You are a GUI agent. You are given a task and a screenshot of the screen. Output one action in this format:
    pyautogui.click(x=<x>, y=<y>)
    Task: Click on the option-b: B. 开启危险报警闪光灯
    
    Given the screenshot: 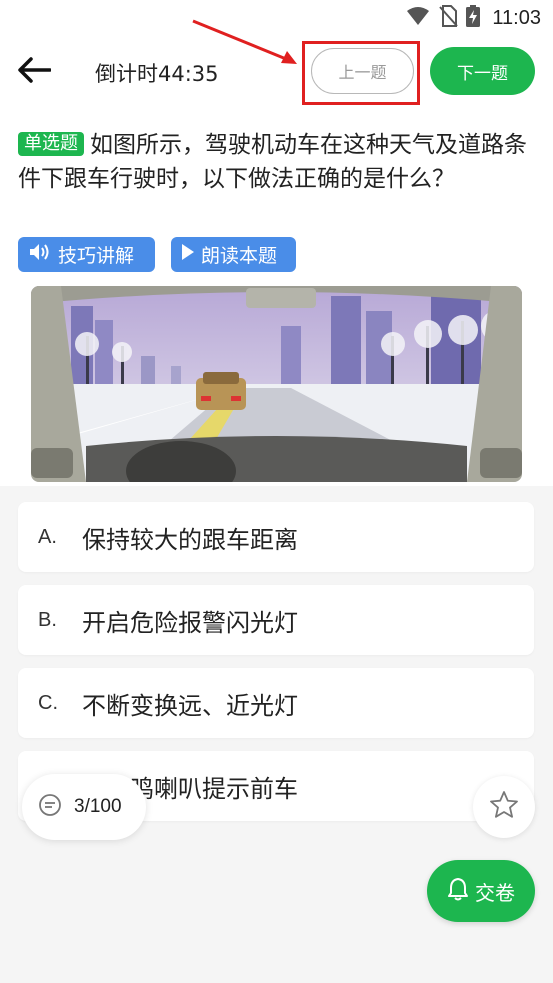 What is the action you would take?
    pyautogui.click(x=276, y=620)
    